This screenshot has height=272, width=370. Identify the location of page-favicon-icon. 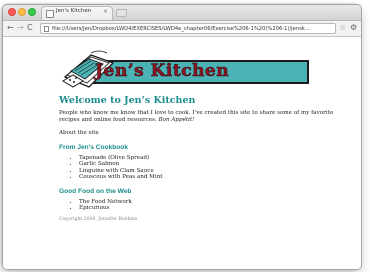
(50, 14).